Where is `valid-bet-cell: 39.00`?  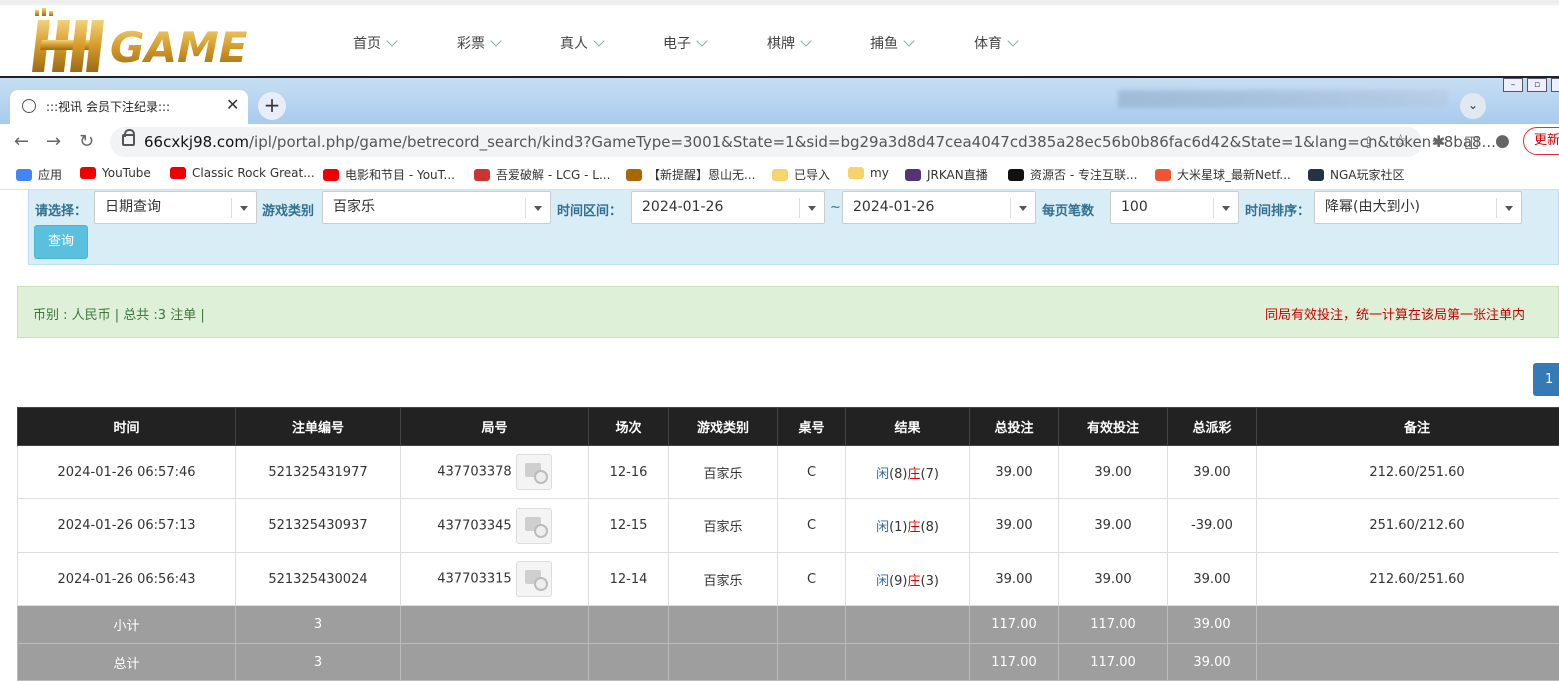 valid-bet-cell: 39.00 is located at coordinates (1113, 472).